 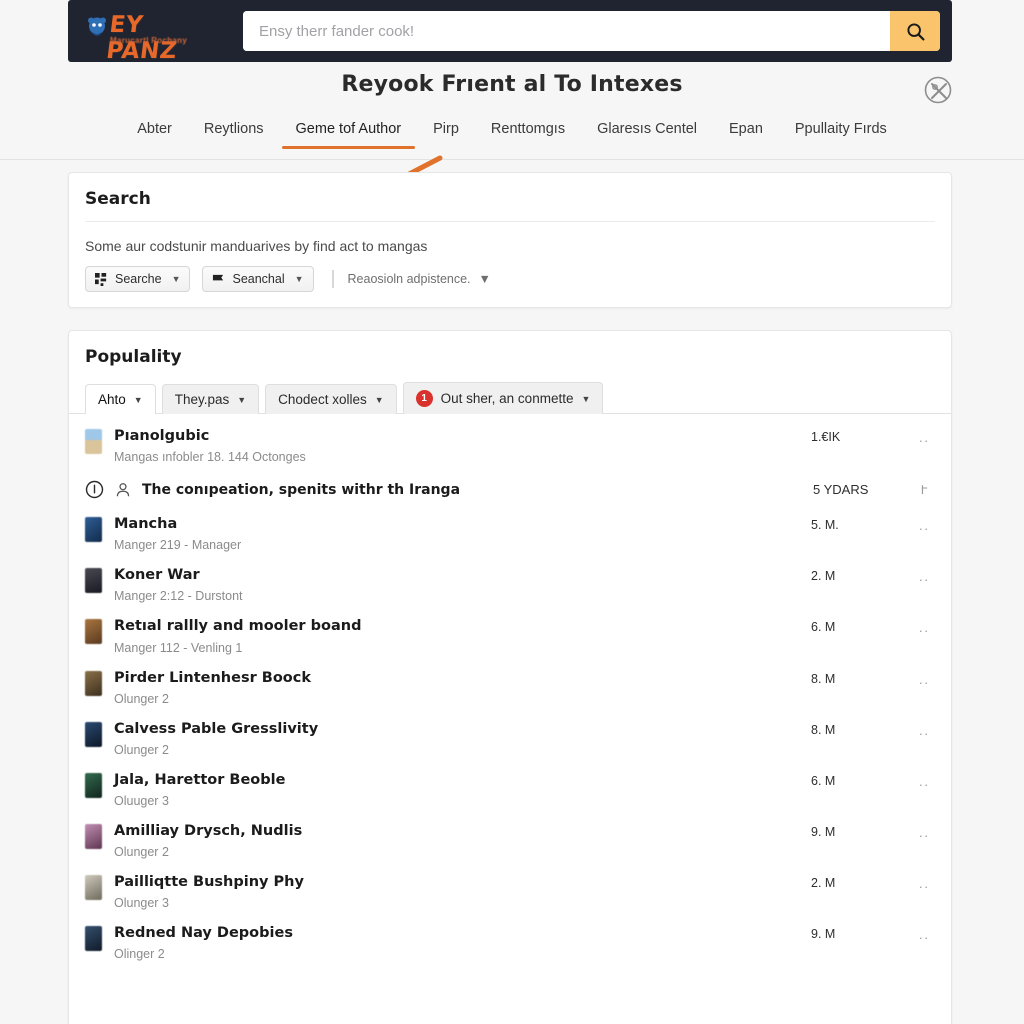 I want to click on nav-item-4: Renttomgıs, so click(x=528, y=132).